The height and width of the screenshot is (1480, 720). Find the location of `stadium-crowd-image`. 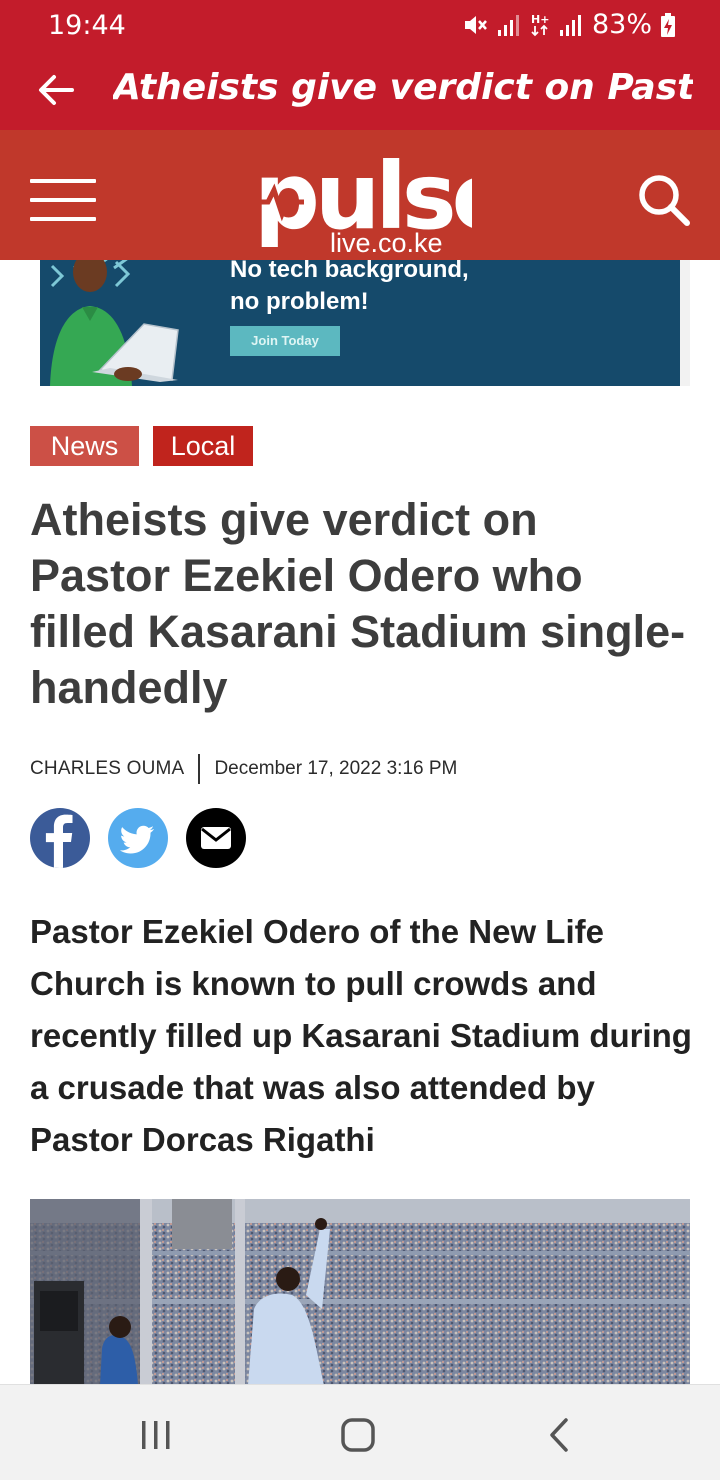

stadium-crowd-image is located at coordinates (360, 1292).